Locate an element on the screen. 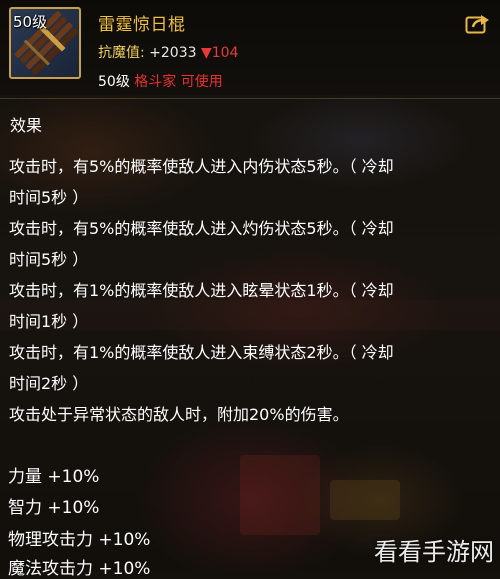 The image size is (500, 579). share-button is located at coordinates (478, 23).